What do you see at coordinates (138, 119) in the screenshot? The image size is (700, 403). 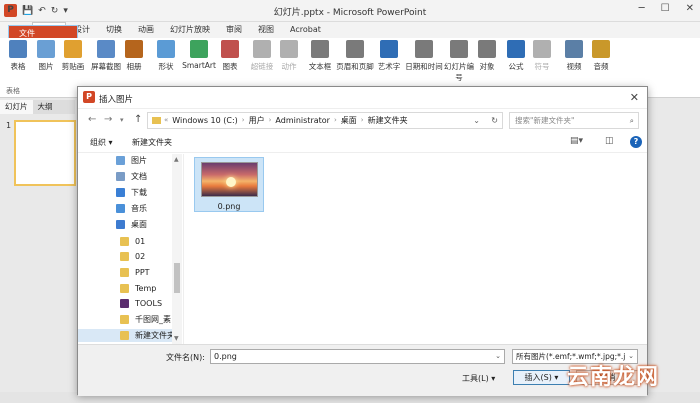 I see `up-folder-icon: ↑` at bounding box center [138, 119].